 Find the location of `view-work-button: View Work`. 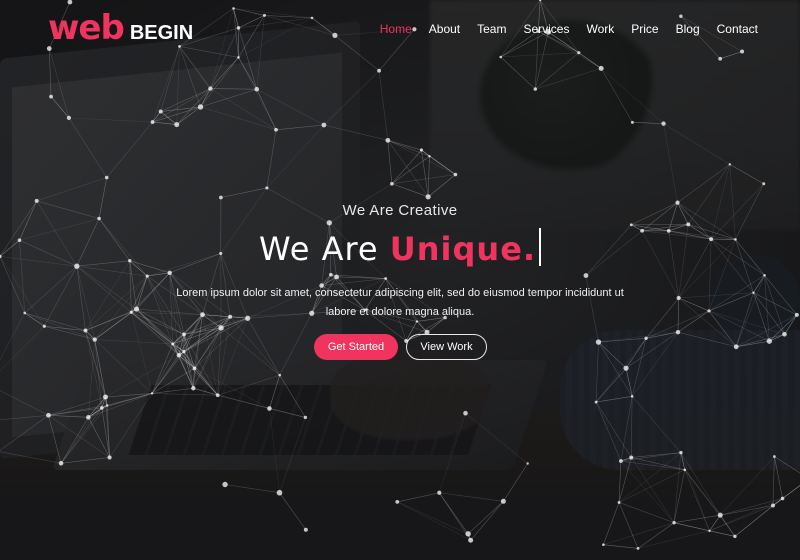

view-work-button: View Work is located at coordinates (446, 347).